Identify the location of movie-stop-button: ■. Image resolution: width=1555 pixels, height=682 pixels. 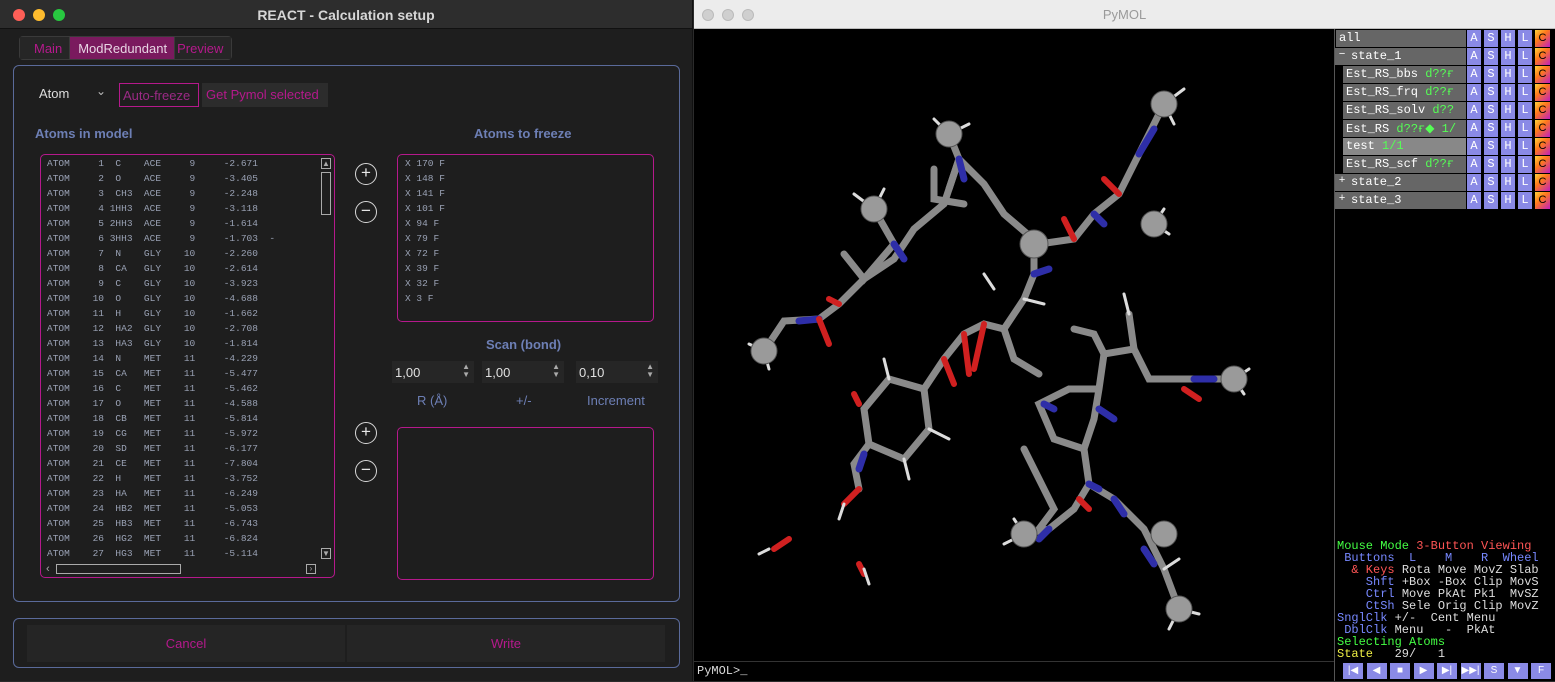
(1400, 671).